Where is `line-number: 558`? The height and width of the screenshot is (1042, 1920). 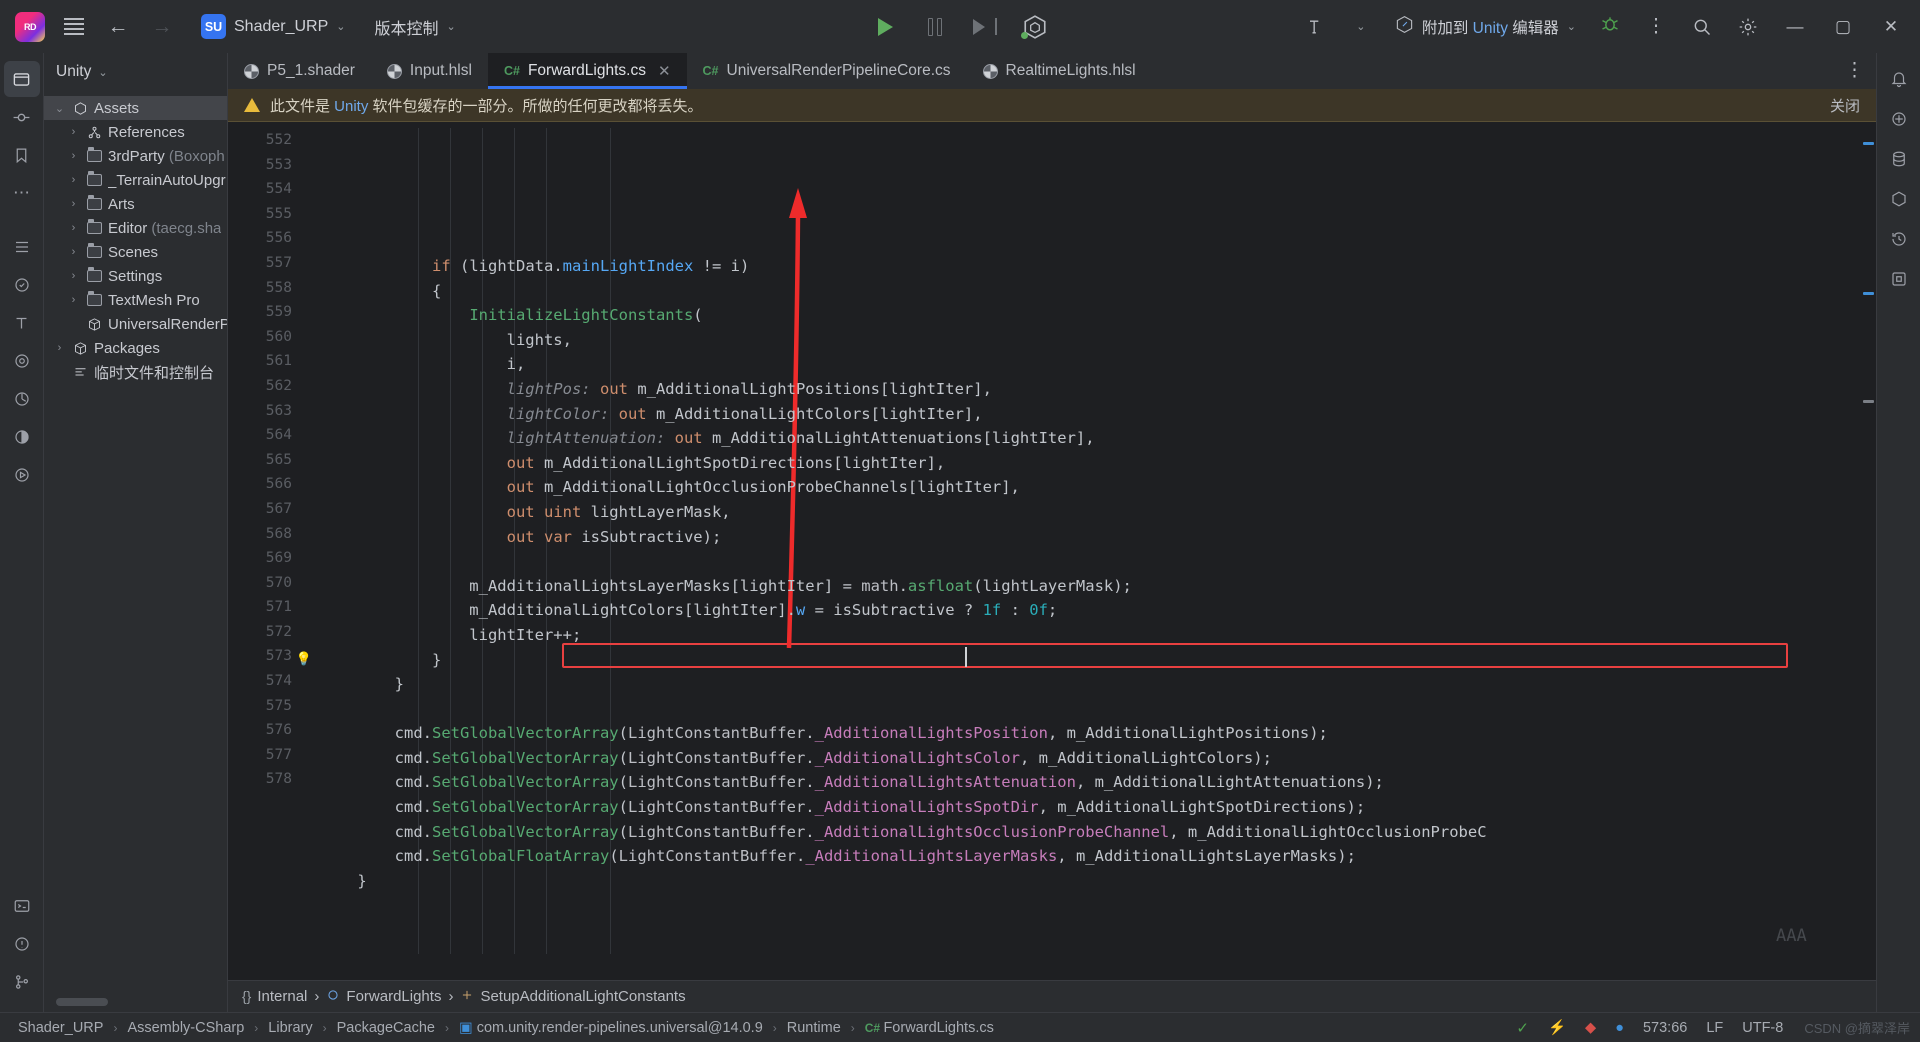
line-number: 558 is located at coordinates (271, 288).